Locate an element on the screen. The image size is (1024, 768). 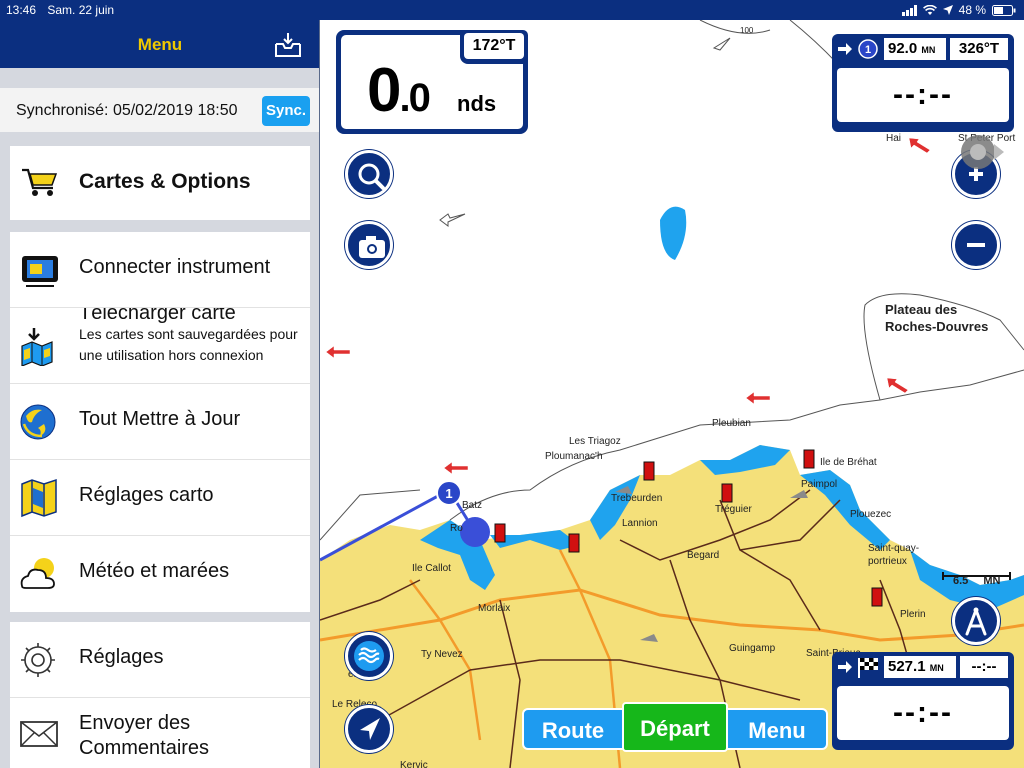
download-map-icon is located at coordinates (37, 347).